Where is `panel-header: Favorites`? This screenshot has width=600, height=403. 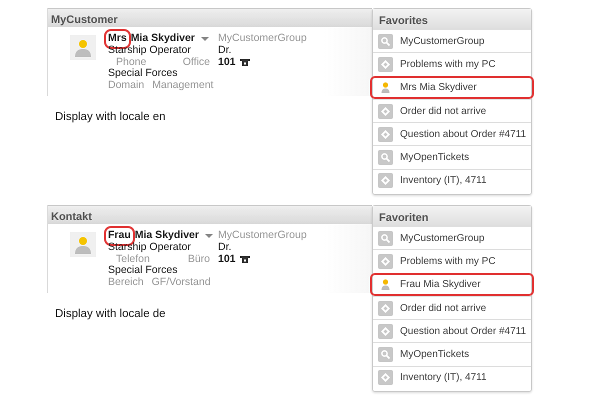 panel-header: Favorites is located at coordinates (452, 19).